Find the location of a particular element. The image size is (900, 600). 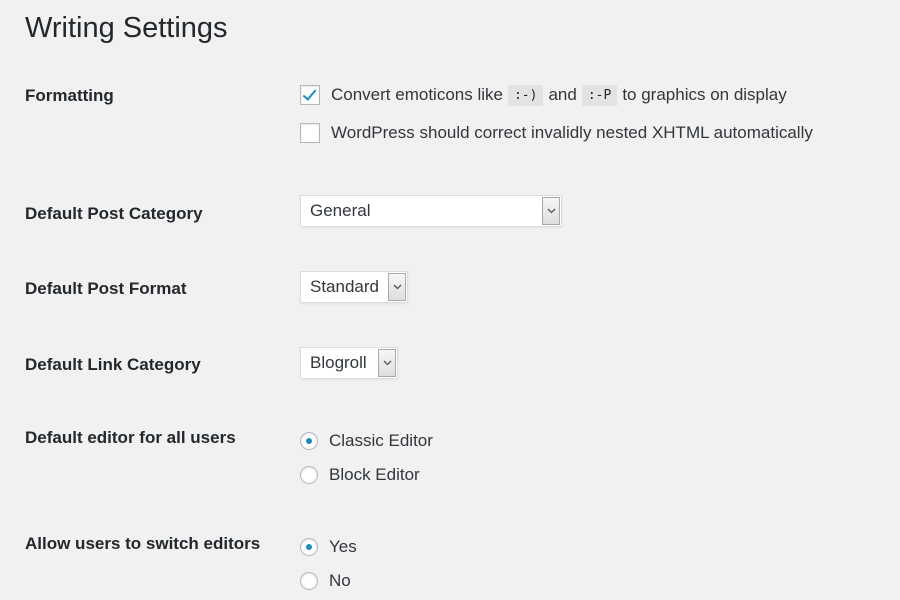

default-editor-label: Default editor for all users is located at coordinates (130, 437).